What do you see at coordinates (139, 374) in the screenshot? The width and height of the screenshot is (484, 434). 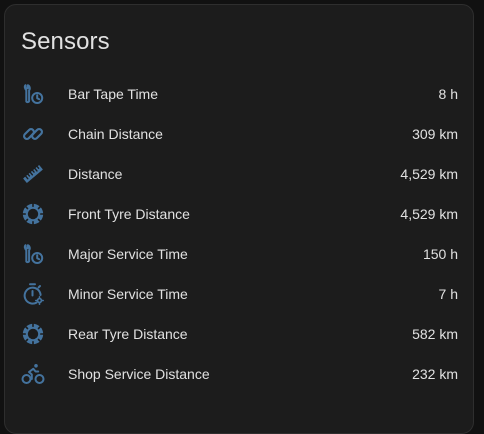 I see `sensor-label: Shop Service Distance` at bounding box center [139, 374].